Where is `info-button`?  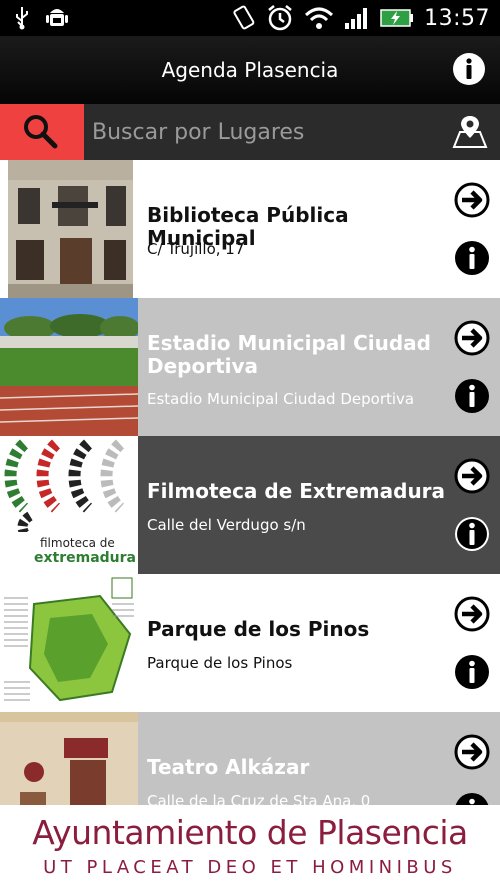
info-button is located at coordinates (469, 69).